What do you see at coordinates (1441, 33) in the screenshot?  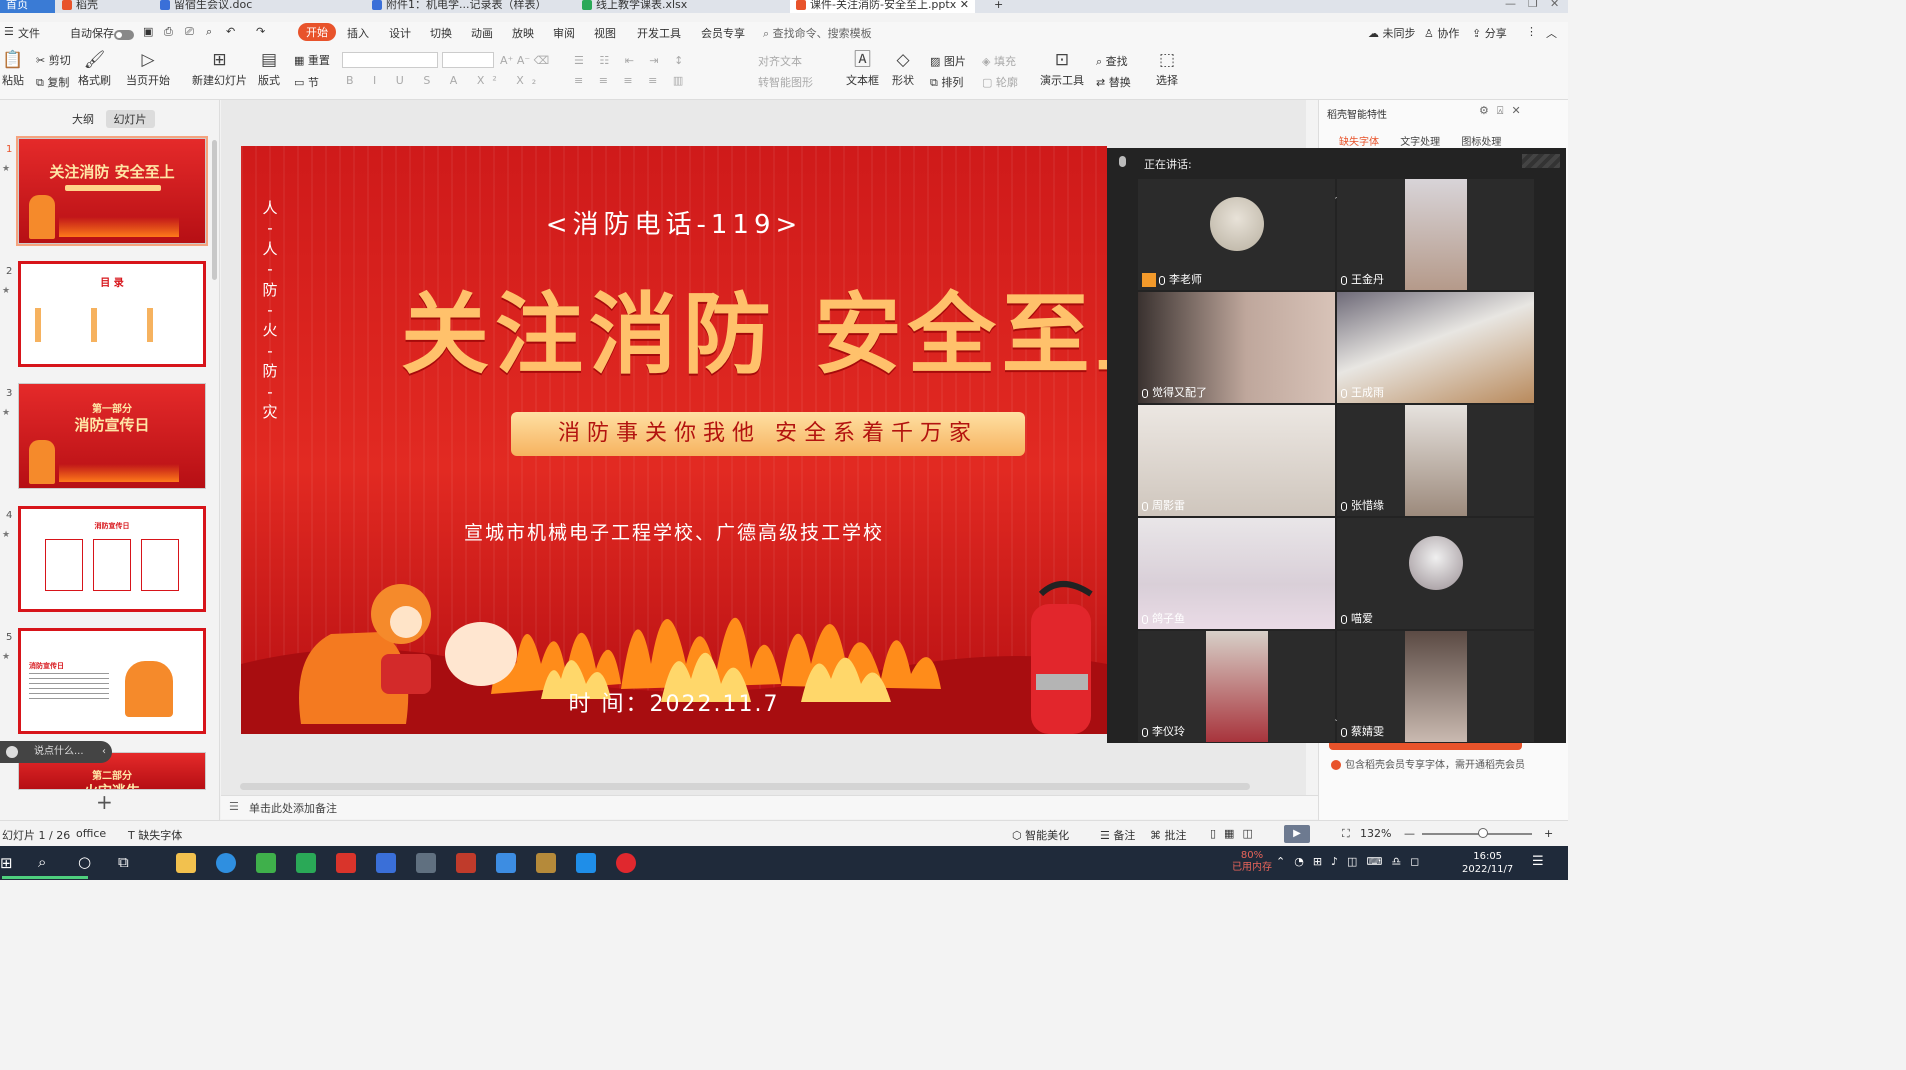 I see `collaborate-button: ♙ 协作` at bounding box center [1441, 33].